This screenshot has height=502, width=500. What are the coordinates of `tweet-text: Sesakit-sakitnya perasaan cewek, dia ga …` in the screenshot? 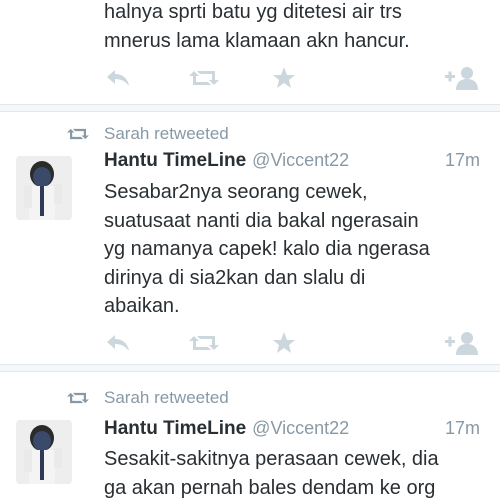 It's located at (271, 473).